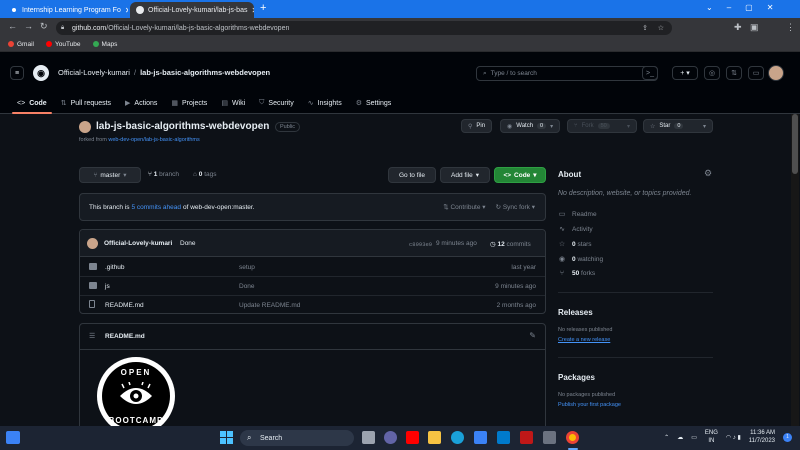 Image resolution: width=800 pixels, height=450 pixels. I want to click on close-window-icon: ✕, so click(777, 7).